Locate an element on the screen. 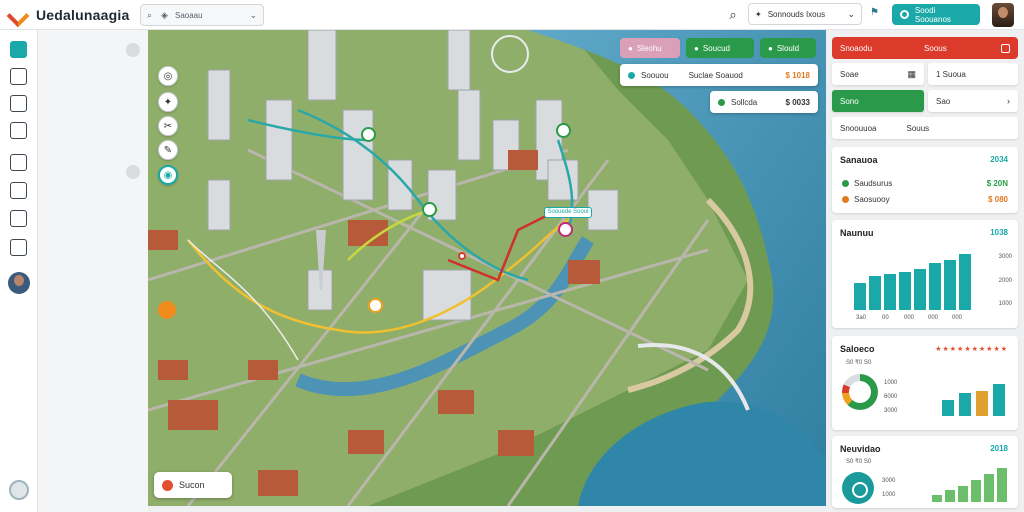  route-cost-card: Sollcda $ 0033 is located at coordinates (764, 102).